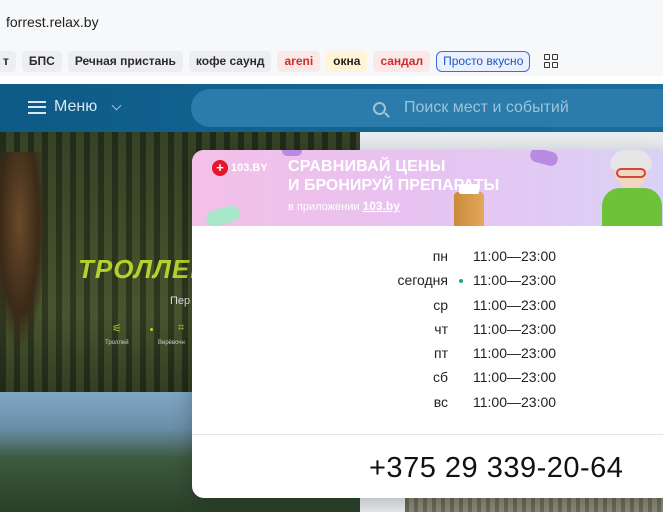 This screenshot has width=663, height=512. I want to click on today-dot-icon, so click(461, 281).